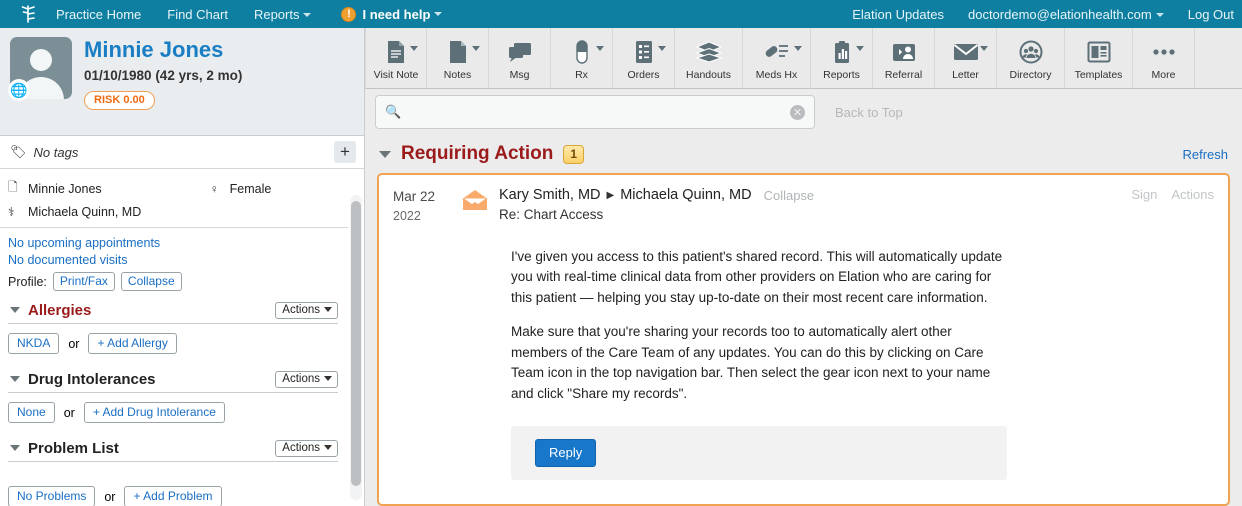  I want to click on toolbar-handouts: Handouts, so click(709, 58).